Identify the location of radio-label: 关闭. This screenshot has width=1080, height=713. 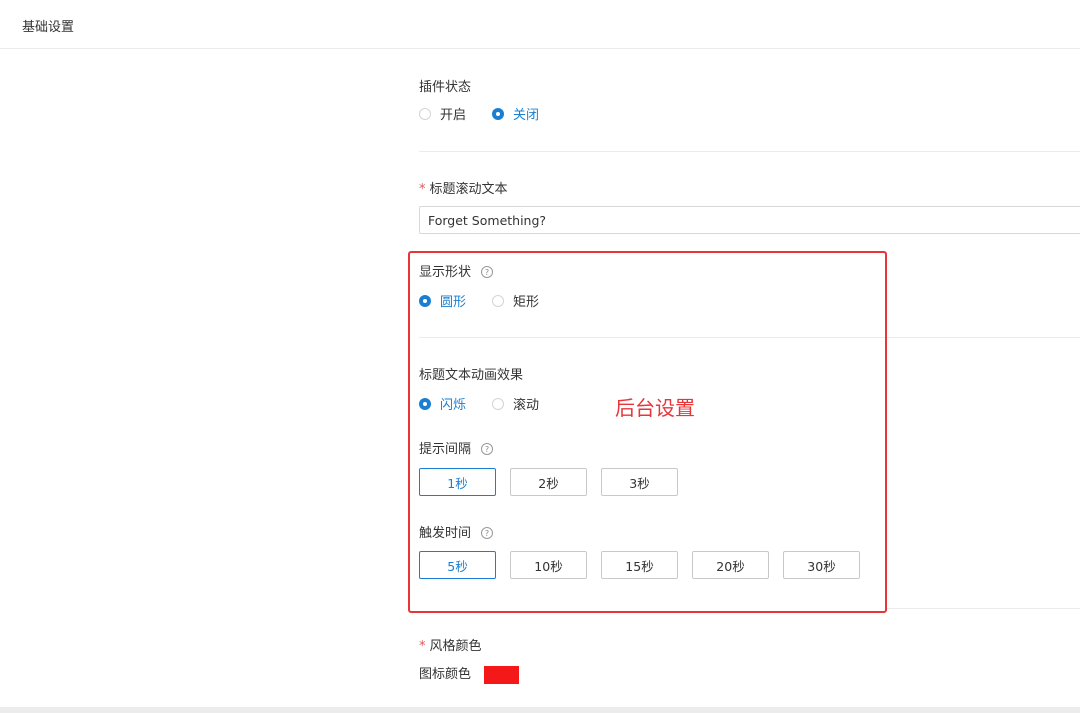
(526, 115).